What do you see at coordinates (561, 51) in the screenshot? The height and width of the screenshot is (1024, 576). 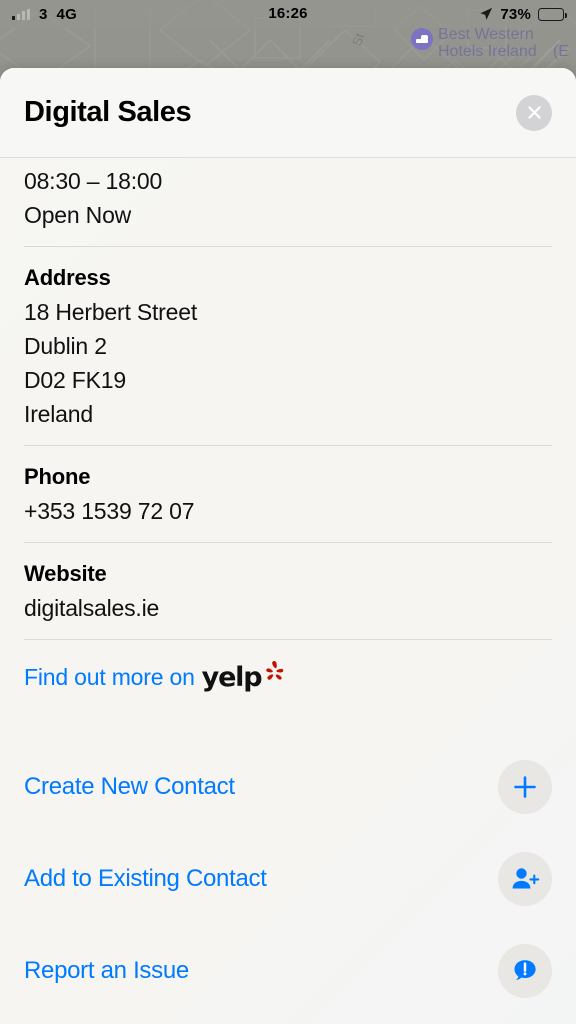 I see `map-edge-label: (E` at bounding box center [561, 51].